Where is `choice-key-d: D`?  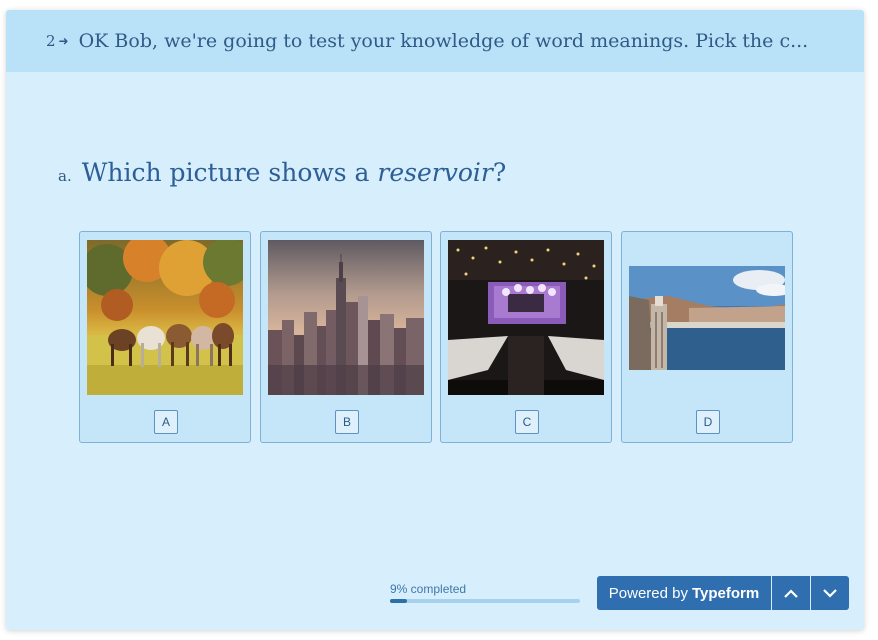
choice-key-d: D is located at coordinates (708, 422).